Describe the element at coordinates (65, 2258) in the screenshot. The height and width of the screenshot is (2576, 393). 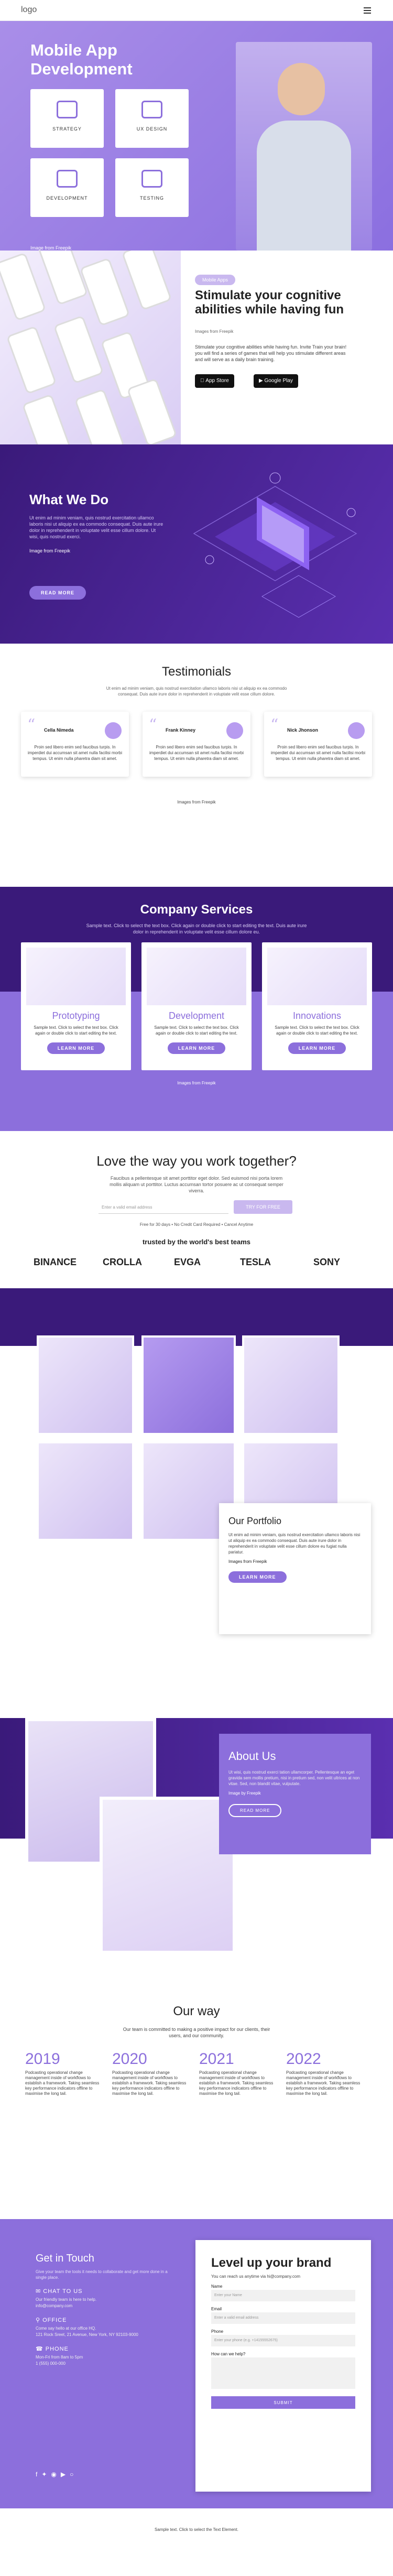
I see `contact-title: Get in Touch` at that location.